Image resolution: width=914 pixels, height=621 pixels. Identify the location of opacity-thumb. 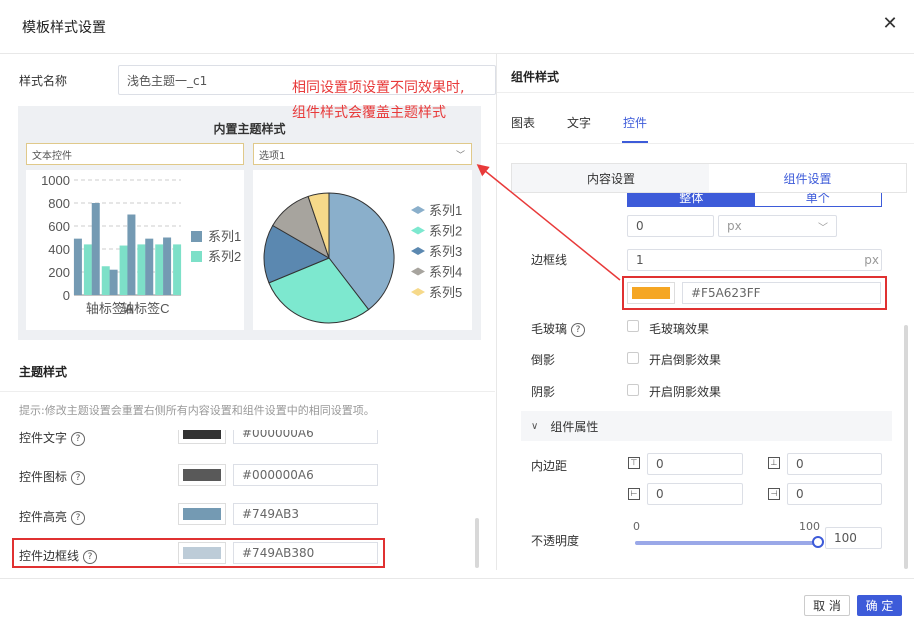
(818, 542).